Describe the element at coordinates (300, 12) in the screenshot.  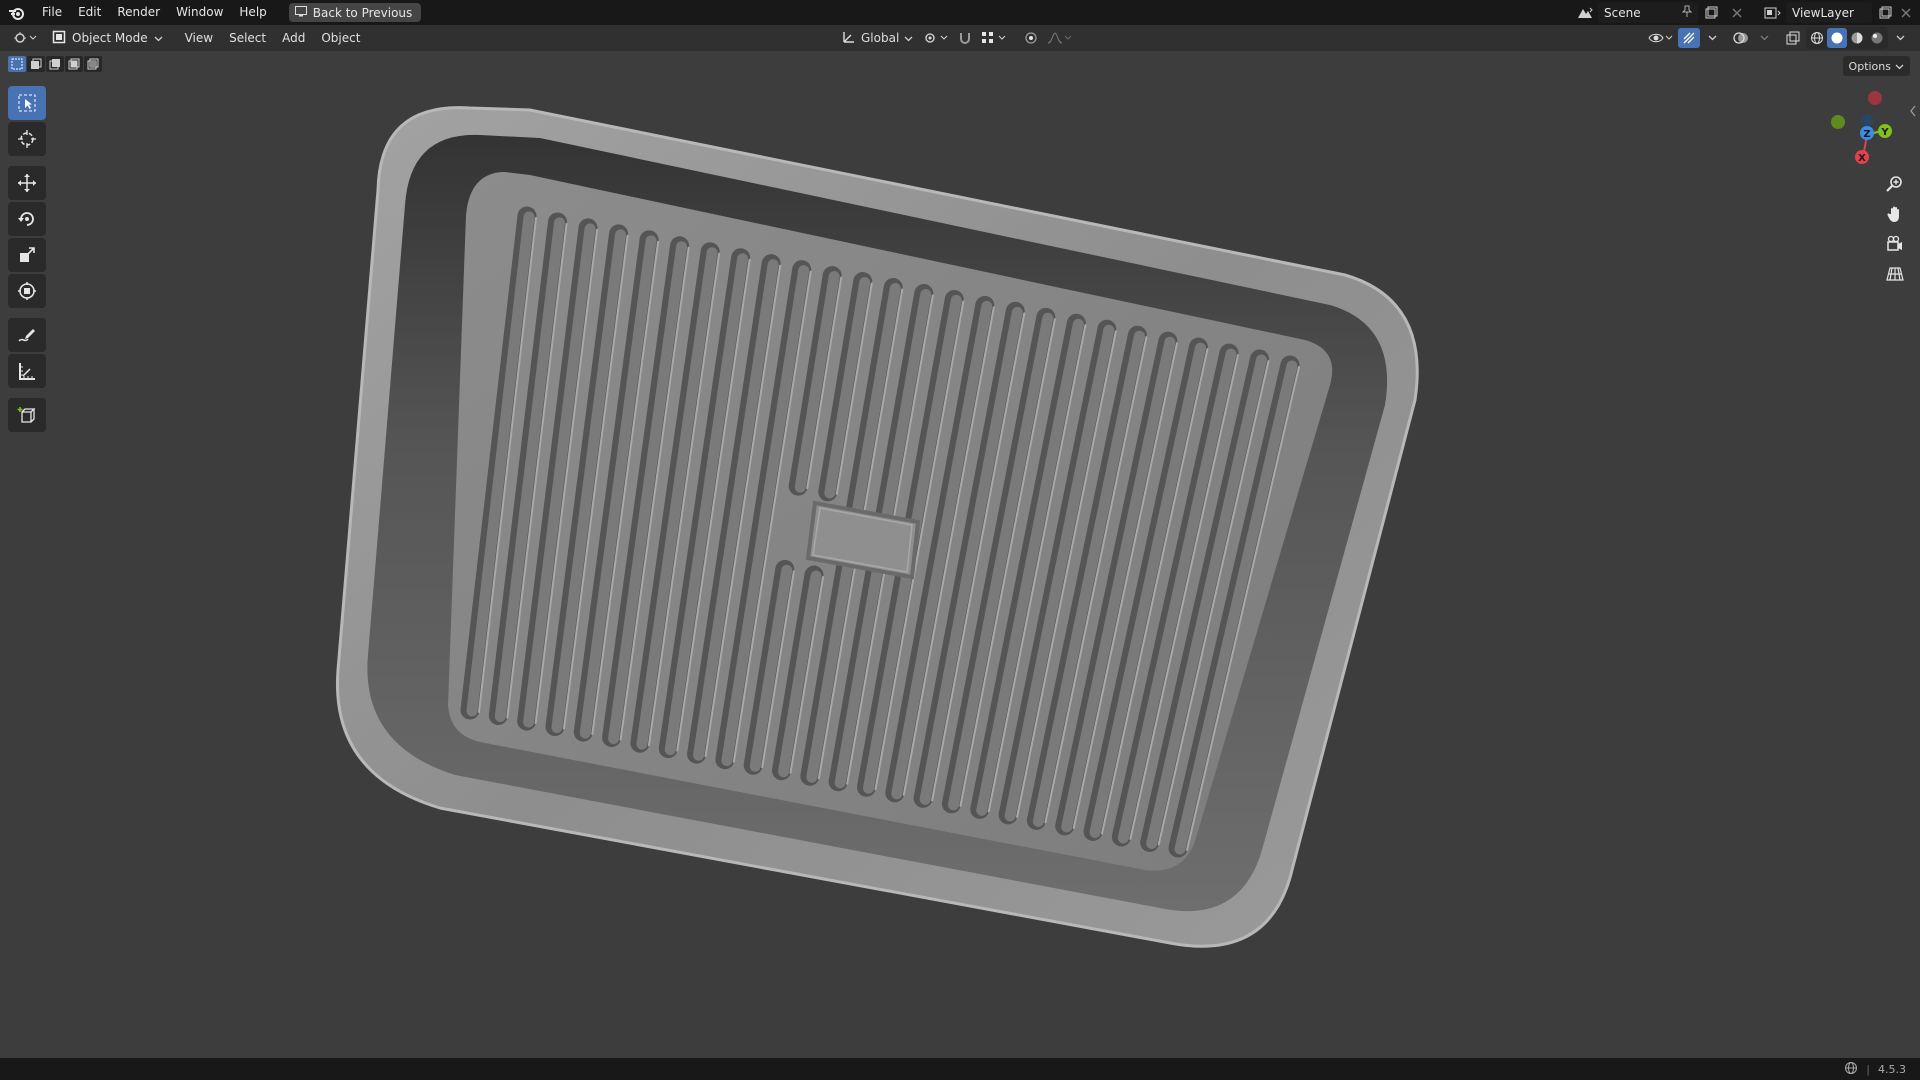
I see `screen-icon` at that location.